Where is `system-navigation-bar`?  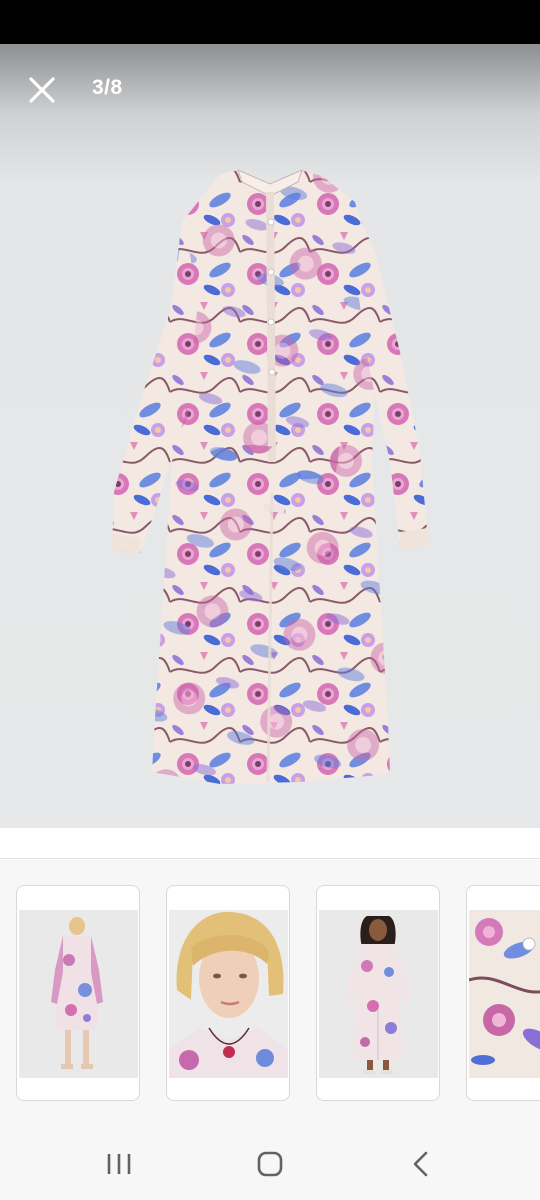
system-navigation-bar is located at coordinates (270, 1164).